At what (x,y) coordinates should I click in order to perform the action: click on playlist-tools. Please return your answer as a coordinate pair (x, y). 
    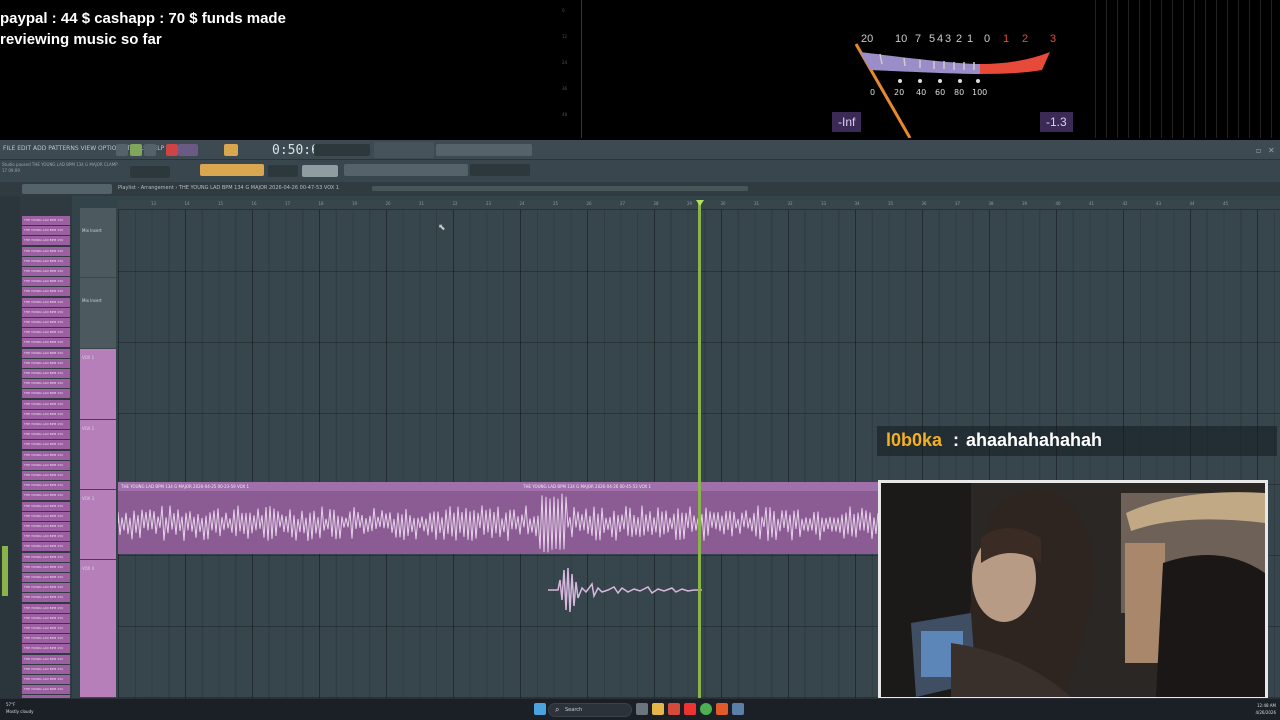
    Looking at the image, I should click on (67, 189).